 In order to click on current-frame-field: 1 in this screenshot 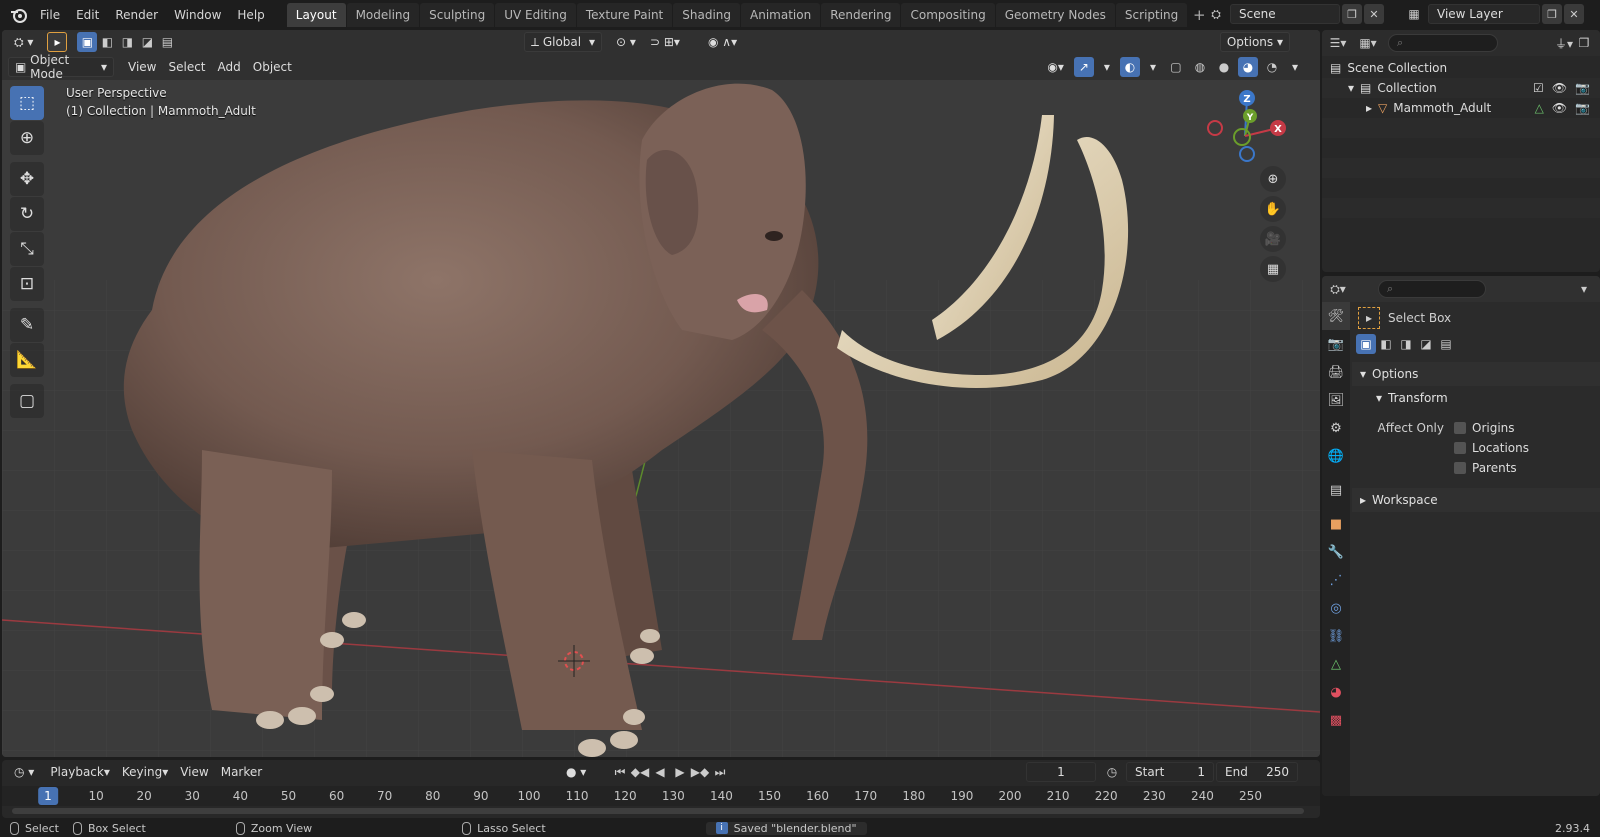, I will do `click(1061, 772)`.